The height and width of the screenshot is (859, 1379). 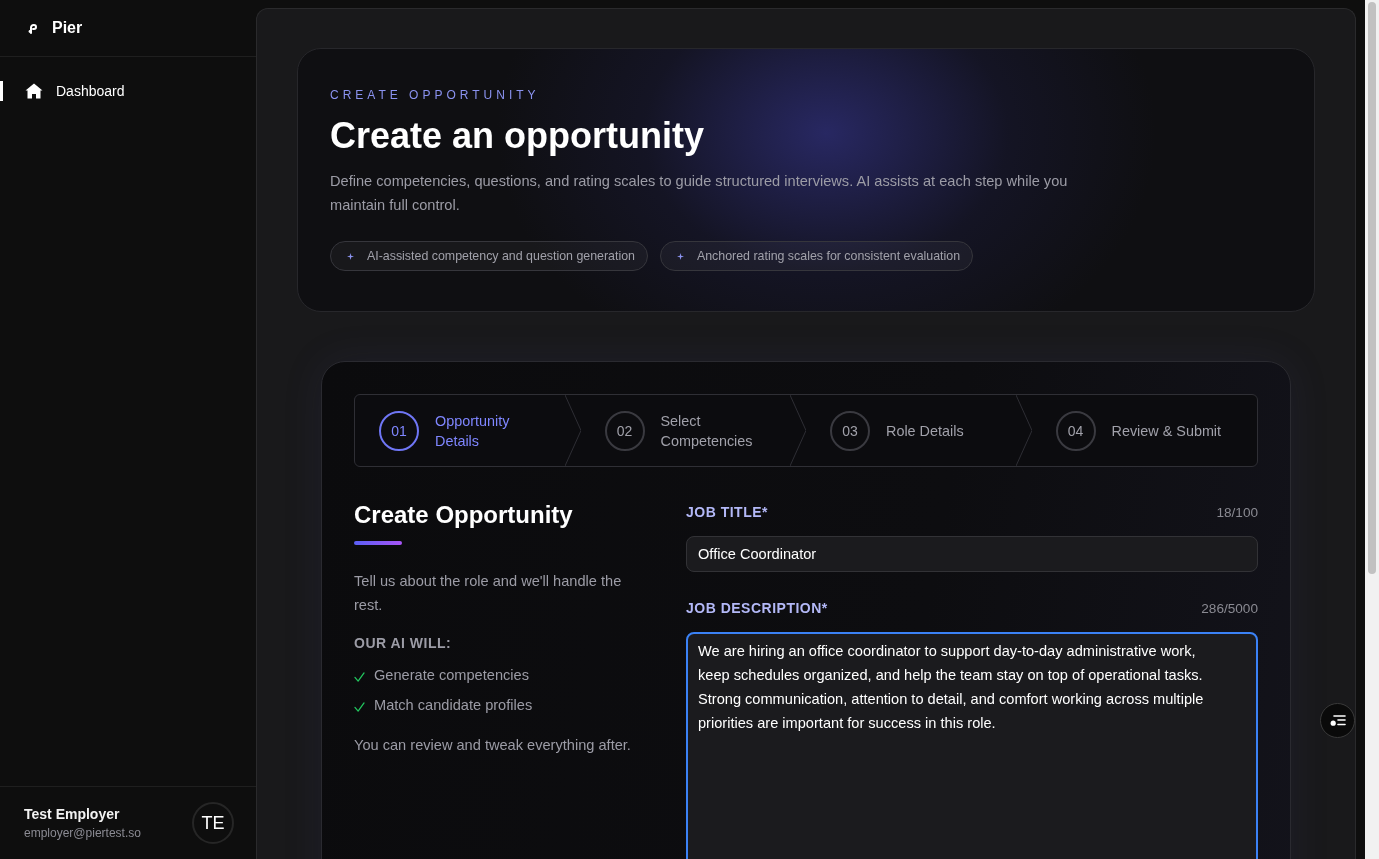 I want to click on eyebrow-label: CREATE OPPORTUNITY, so click(x=435, y=95).